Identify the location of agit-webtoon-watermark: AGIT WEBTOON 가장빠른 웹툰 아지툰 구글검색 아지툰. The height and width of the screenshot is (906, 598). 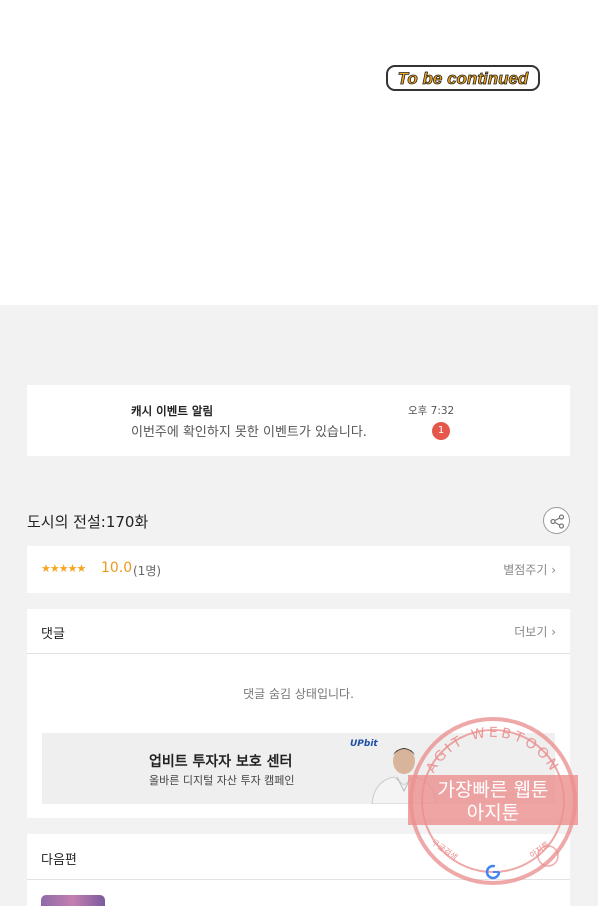
(493, 801).